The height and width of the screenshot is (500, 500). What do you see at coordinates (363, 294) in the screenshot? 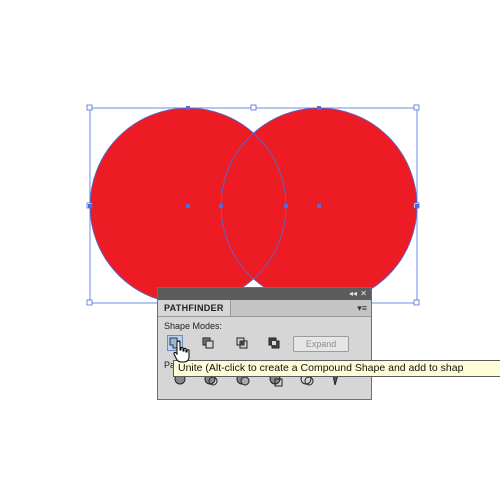
I see `close-panel-icon: ✕` at bounding box center [363, 294].